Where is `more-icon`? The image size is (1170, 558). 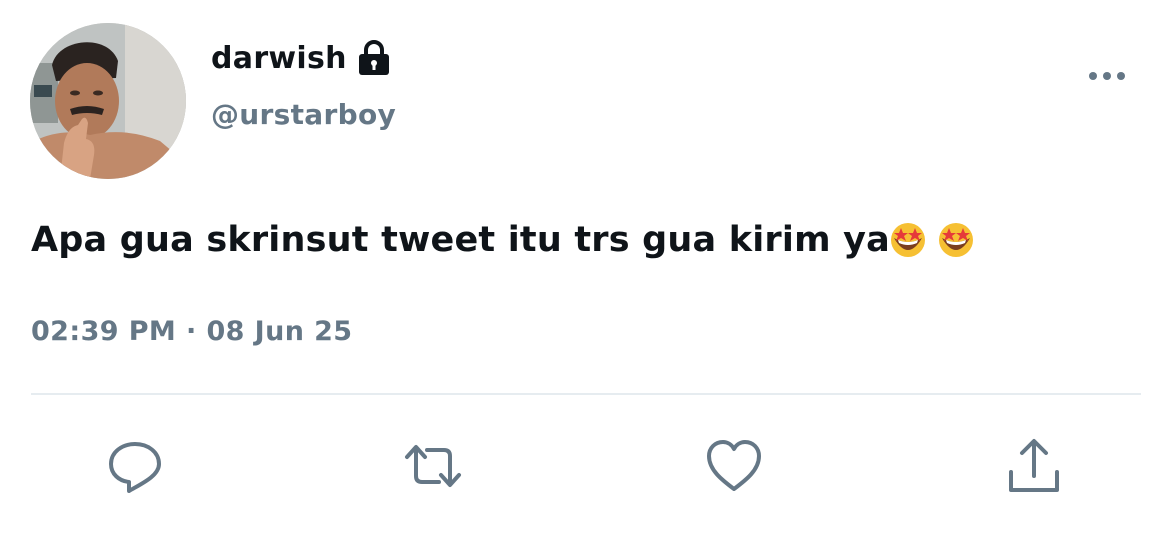 more-icon is located at coordinates (1107, 76).